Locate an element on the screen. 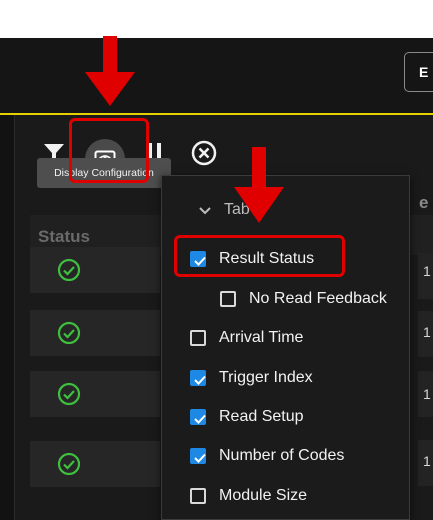 The image size is (433, 520). option-trigger-index: Trigger Index is located at coordinates (251, 378).